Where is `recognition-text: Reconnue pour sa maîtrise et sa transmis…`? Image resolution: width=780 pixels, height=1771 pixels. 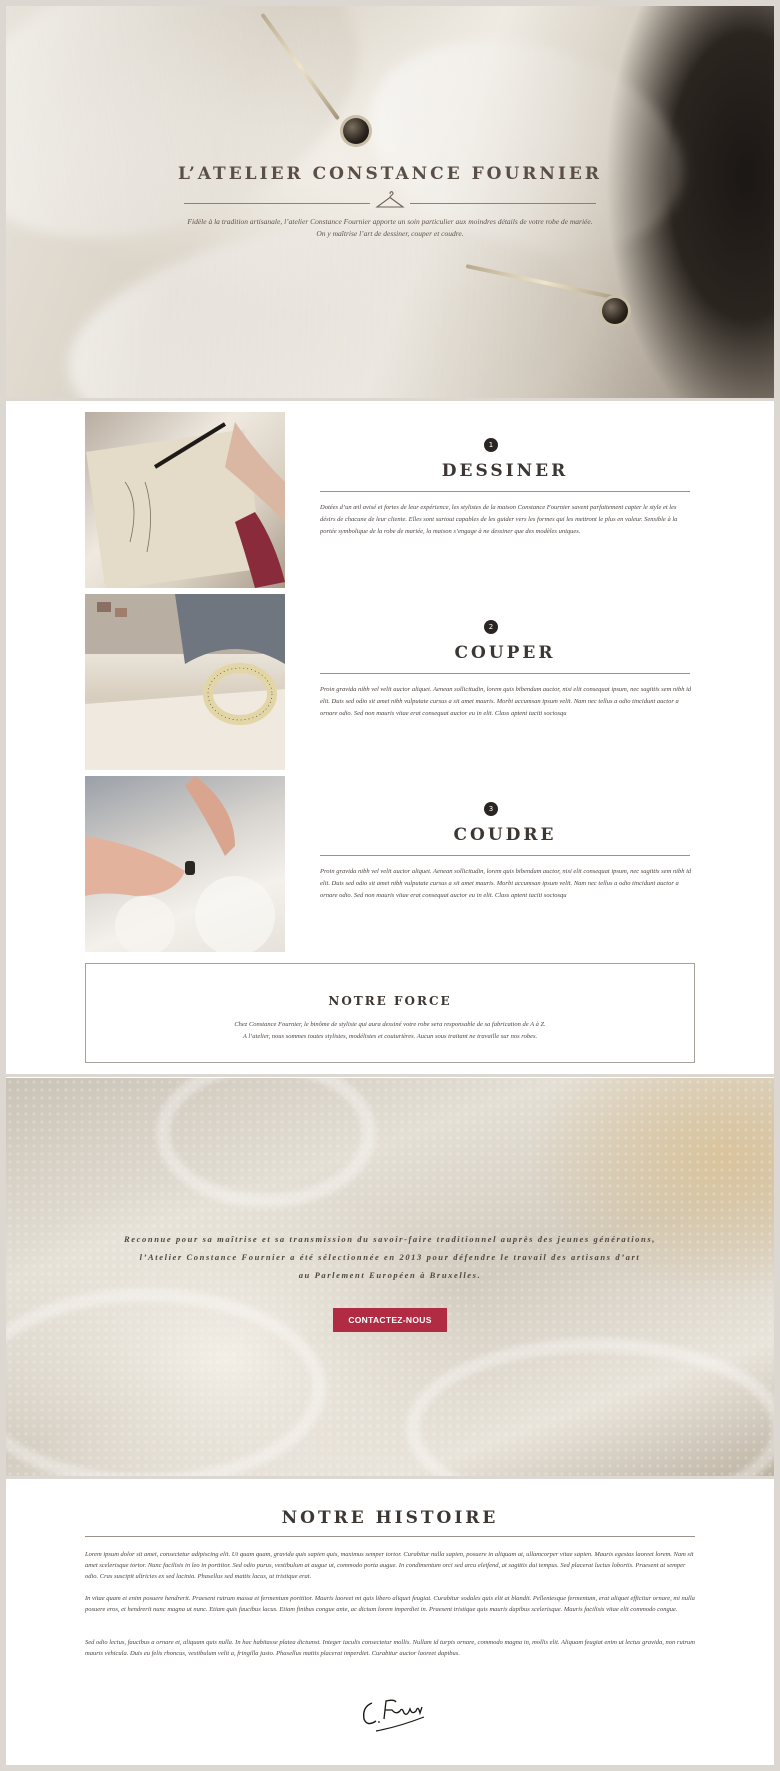
recognition-text: Reconnue pour sa maîtrise et sa transmis… is located at coordinates (390, 1257).